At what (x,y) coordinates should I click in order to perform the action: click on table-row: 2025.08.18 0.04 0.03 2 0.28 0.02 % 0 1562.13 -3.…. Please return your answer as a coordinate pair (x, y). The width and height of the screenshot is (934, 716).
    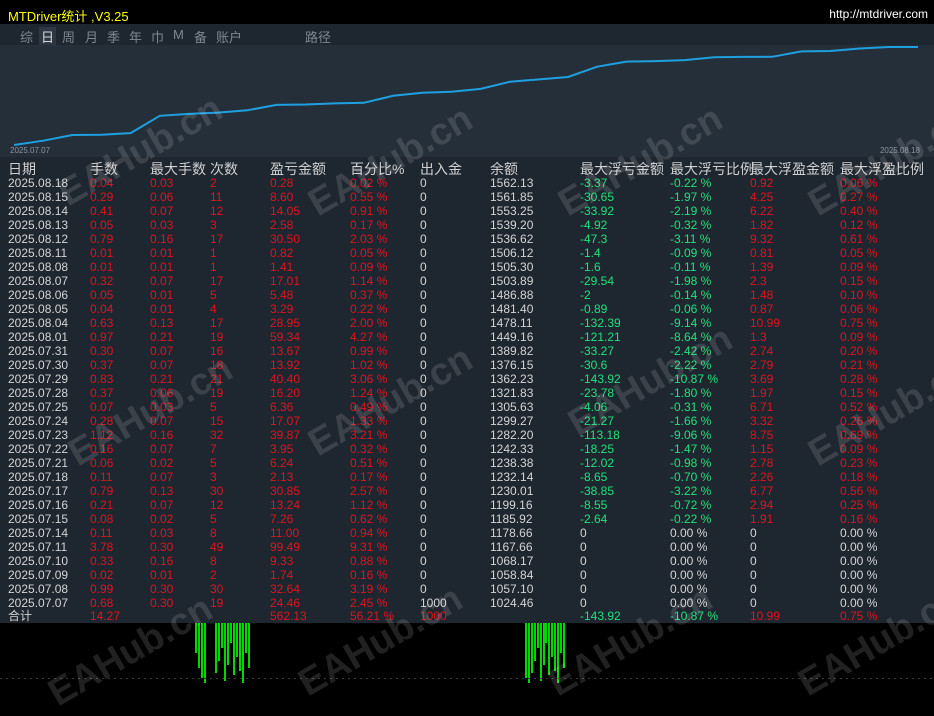
    Looking at the image, I should click on (467, 183).